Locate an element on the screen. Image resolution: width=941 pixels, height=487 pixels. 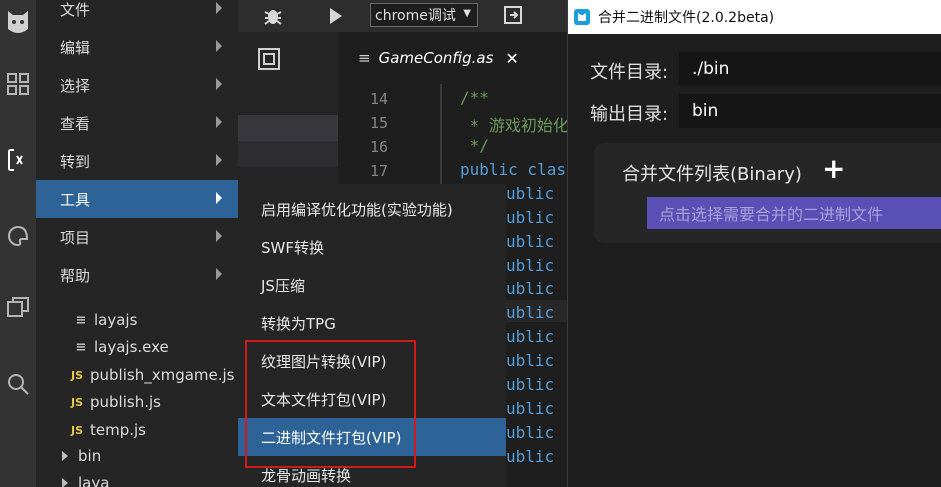
tab-gameconfig: ≡ GameConfig.as ✕ is located at coordinates (453, 58).